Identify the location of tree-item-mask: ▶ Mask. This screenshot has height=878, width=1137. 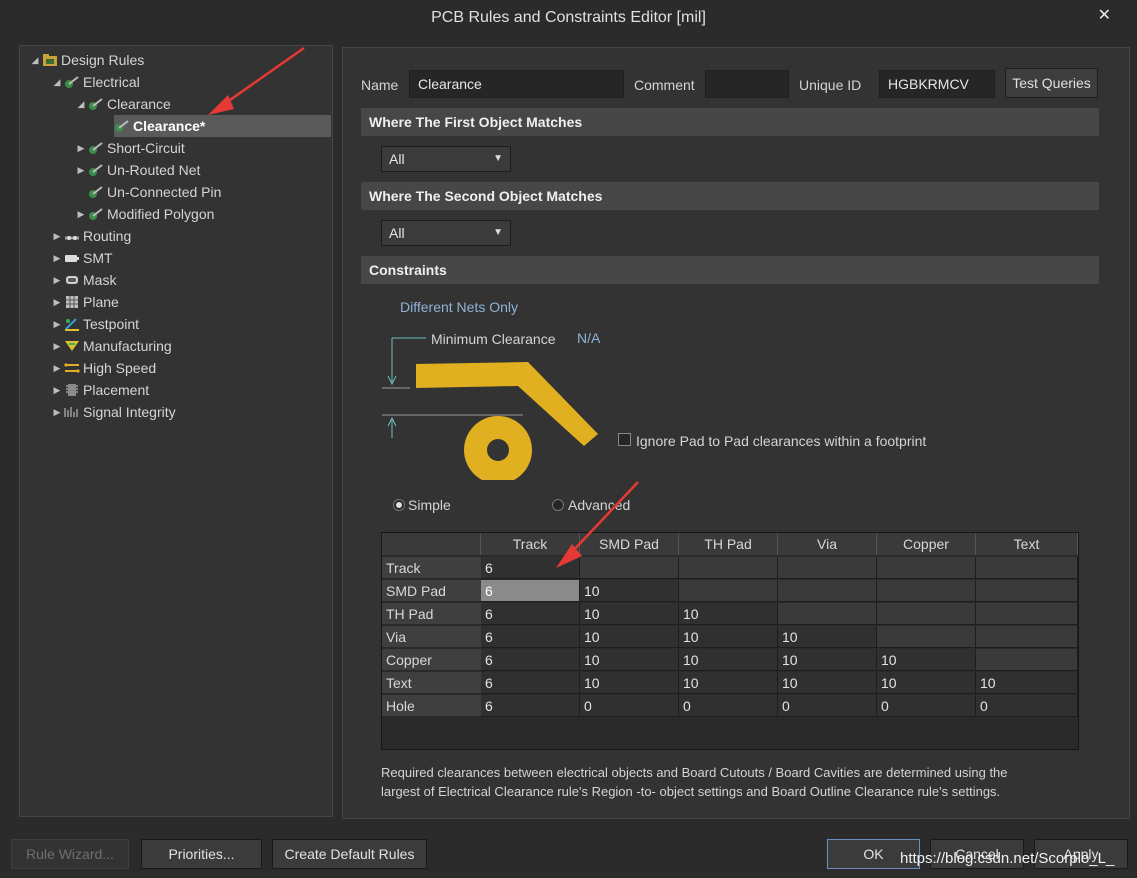
(83, 280).